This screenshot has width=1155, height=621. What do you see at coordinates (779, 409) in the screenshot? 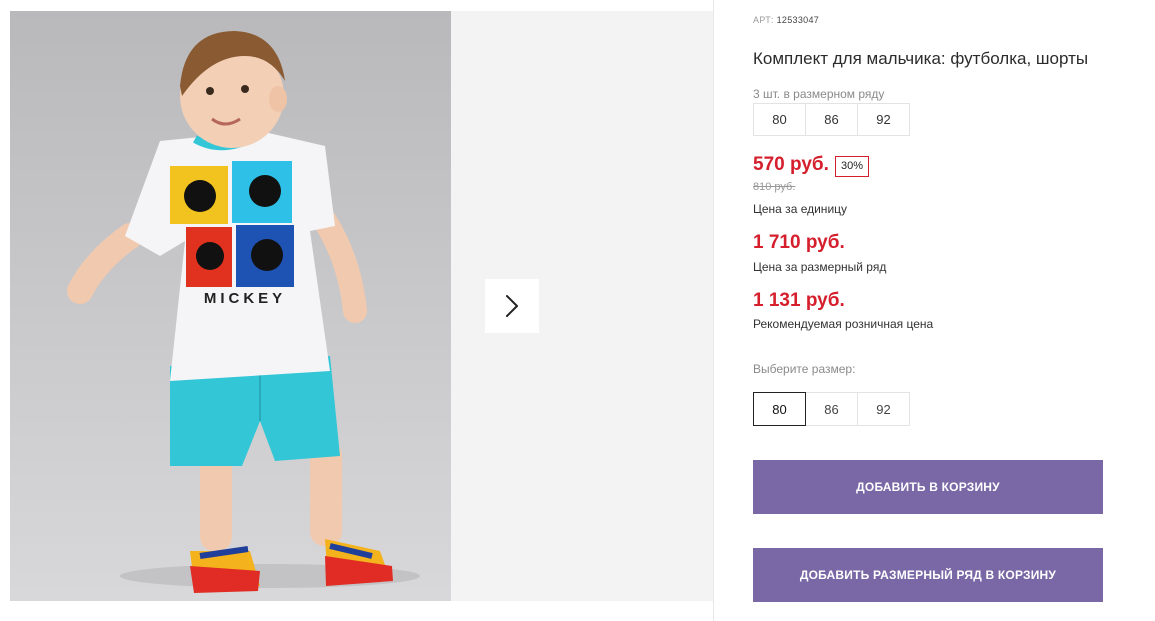
I see `size-option-80: 80` at bounding box center [779, 409].